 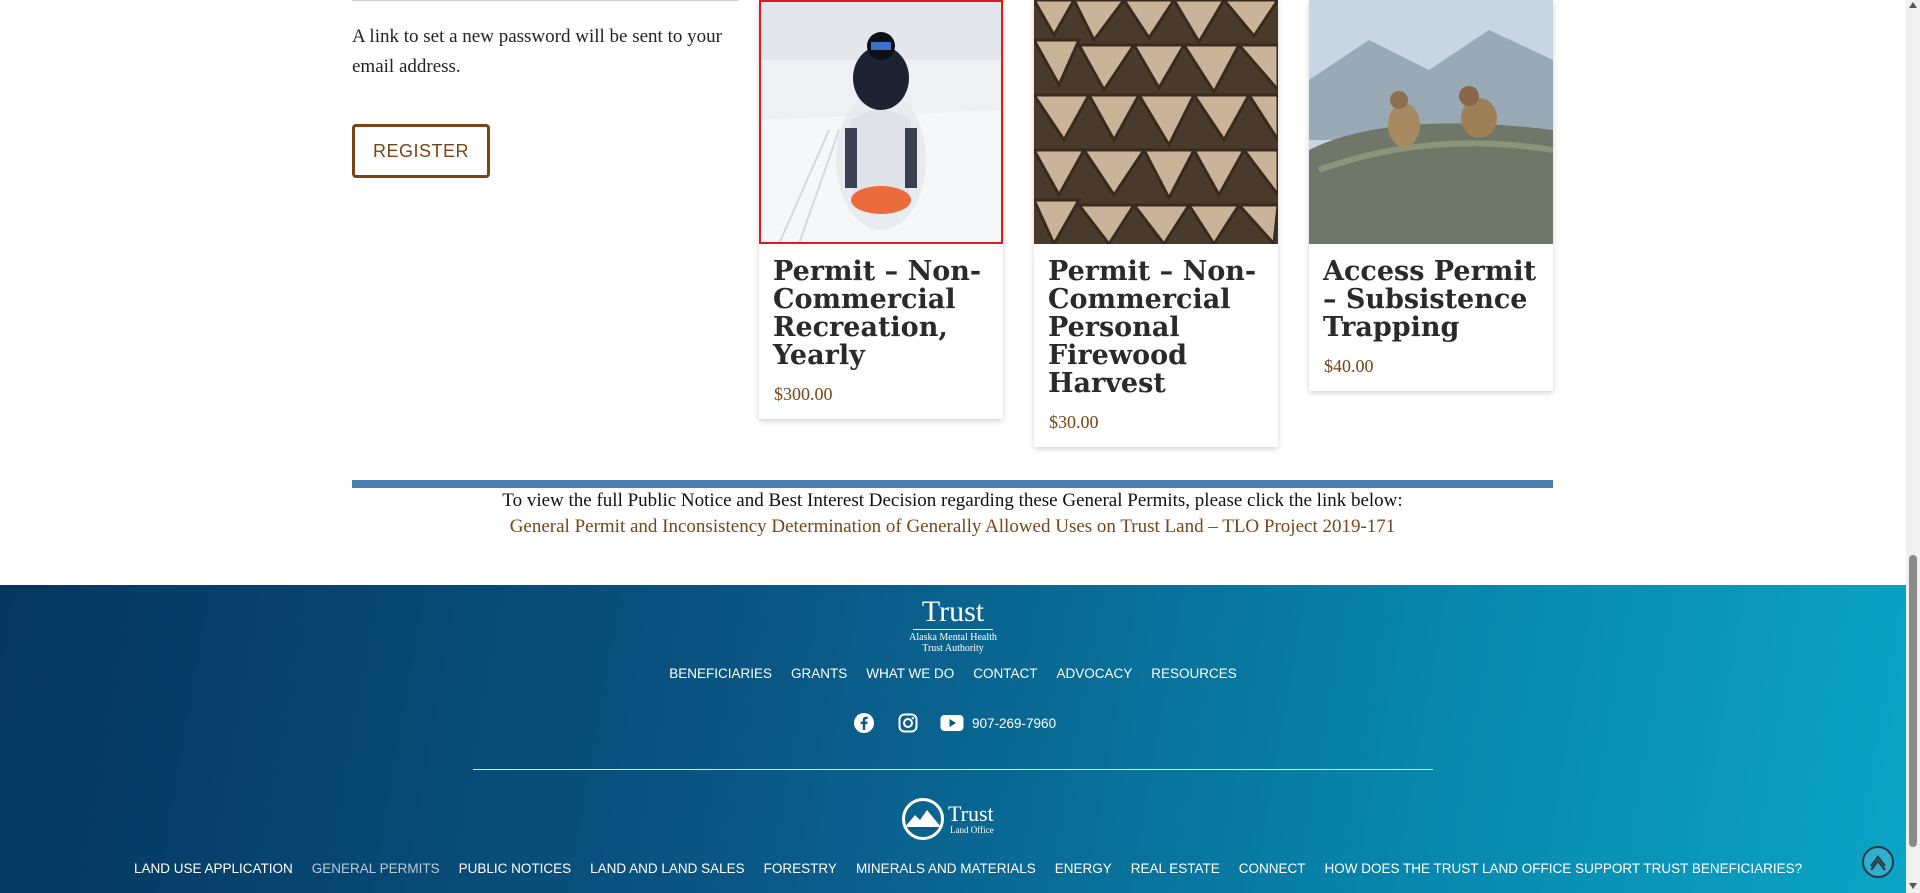 What do you see at coordinates (545, 0) in the screenshot?
I see `top-divider` at bounding box center [545, 0].